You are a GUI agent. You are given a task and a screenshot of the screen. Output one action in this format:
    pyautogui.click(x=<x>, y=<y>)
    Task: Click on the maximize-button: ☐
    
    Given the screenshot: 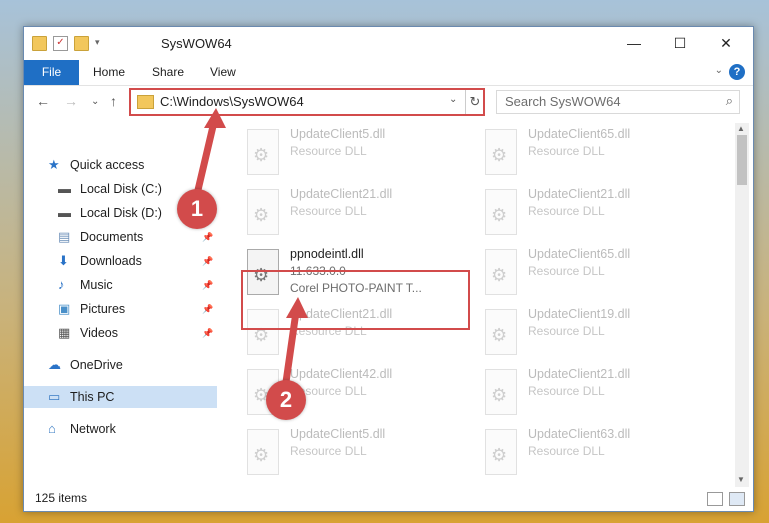 What is the action you would take?
    pyautogui.click(x=680, y=43)
    